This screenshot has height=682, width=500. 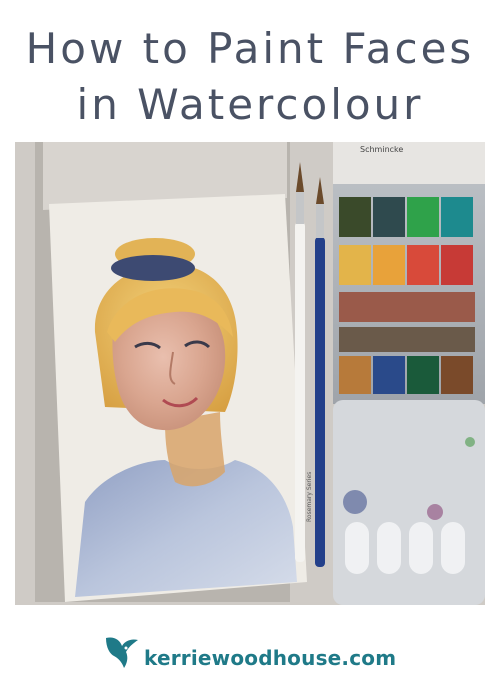 What do you see at coordinates (300, 392) in the screenshot?
I see `brush-white-handle` at bounding box center [300, 392].